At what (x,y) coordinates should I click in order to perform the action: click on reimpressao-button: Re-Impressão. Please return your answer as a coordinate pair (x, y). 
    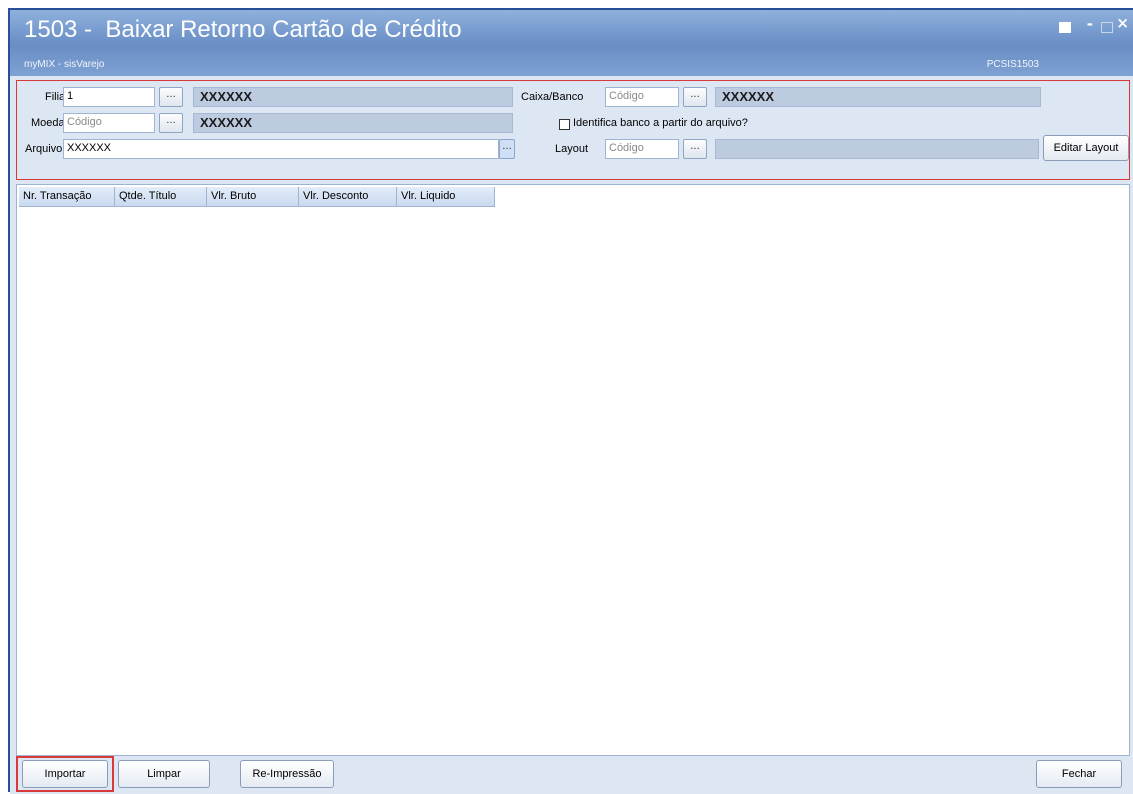
    Looking at the image, I should click on (287, 774).